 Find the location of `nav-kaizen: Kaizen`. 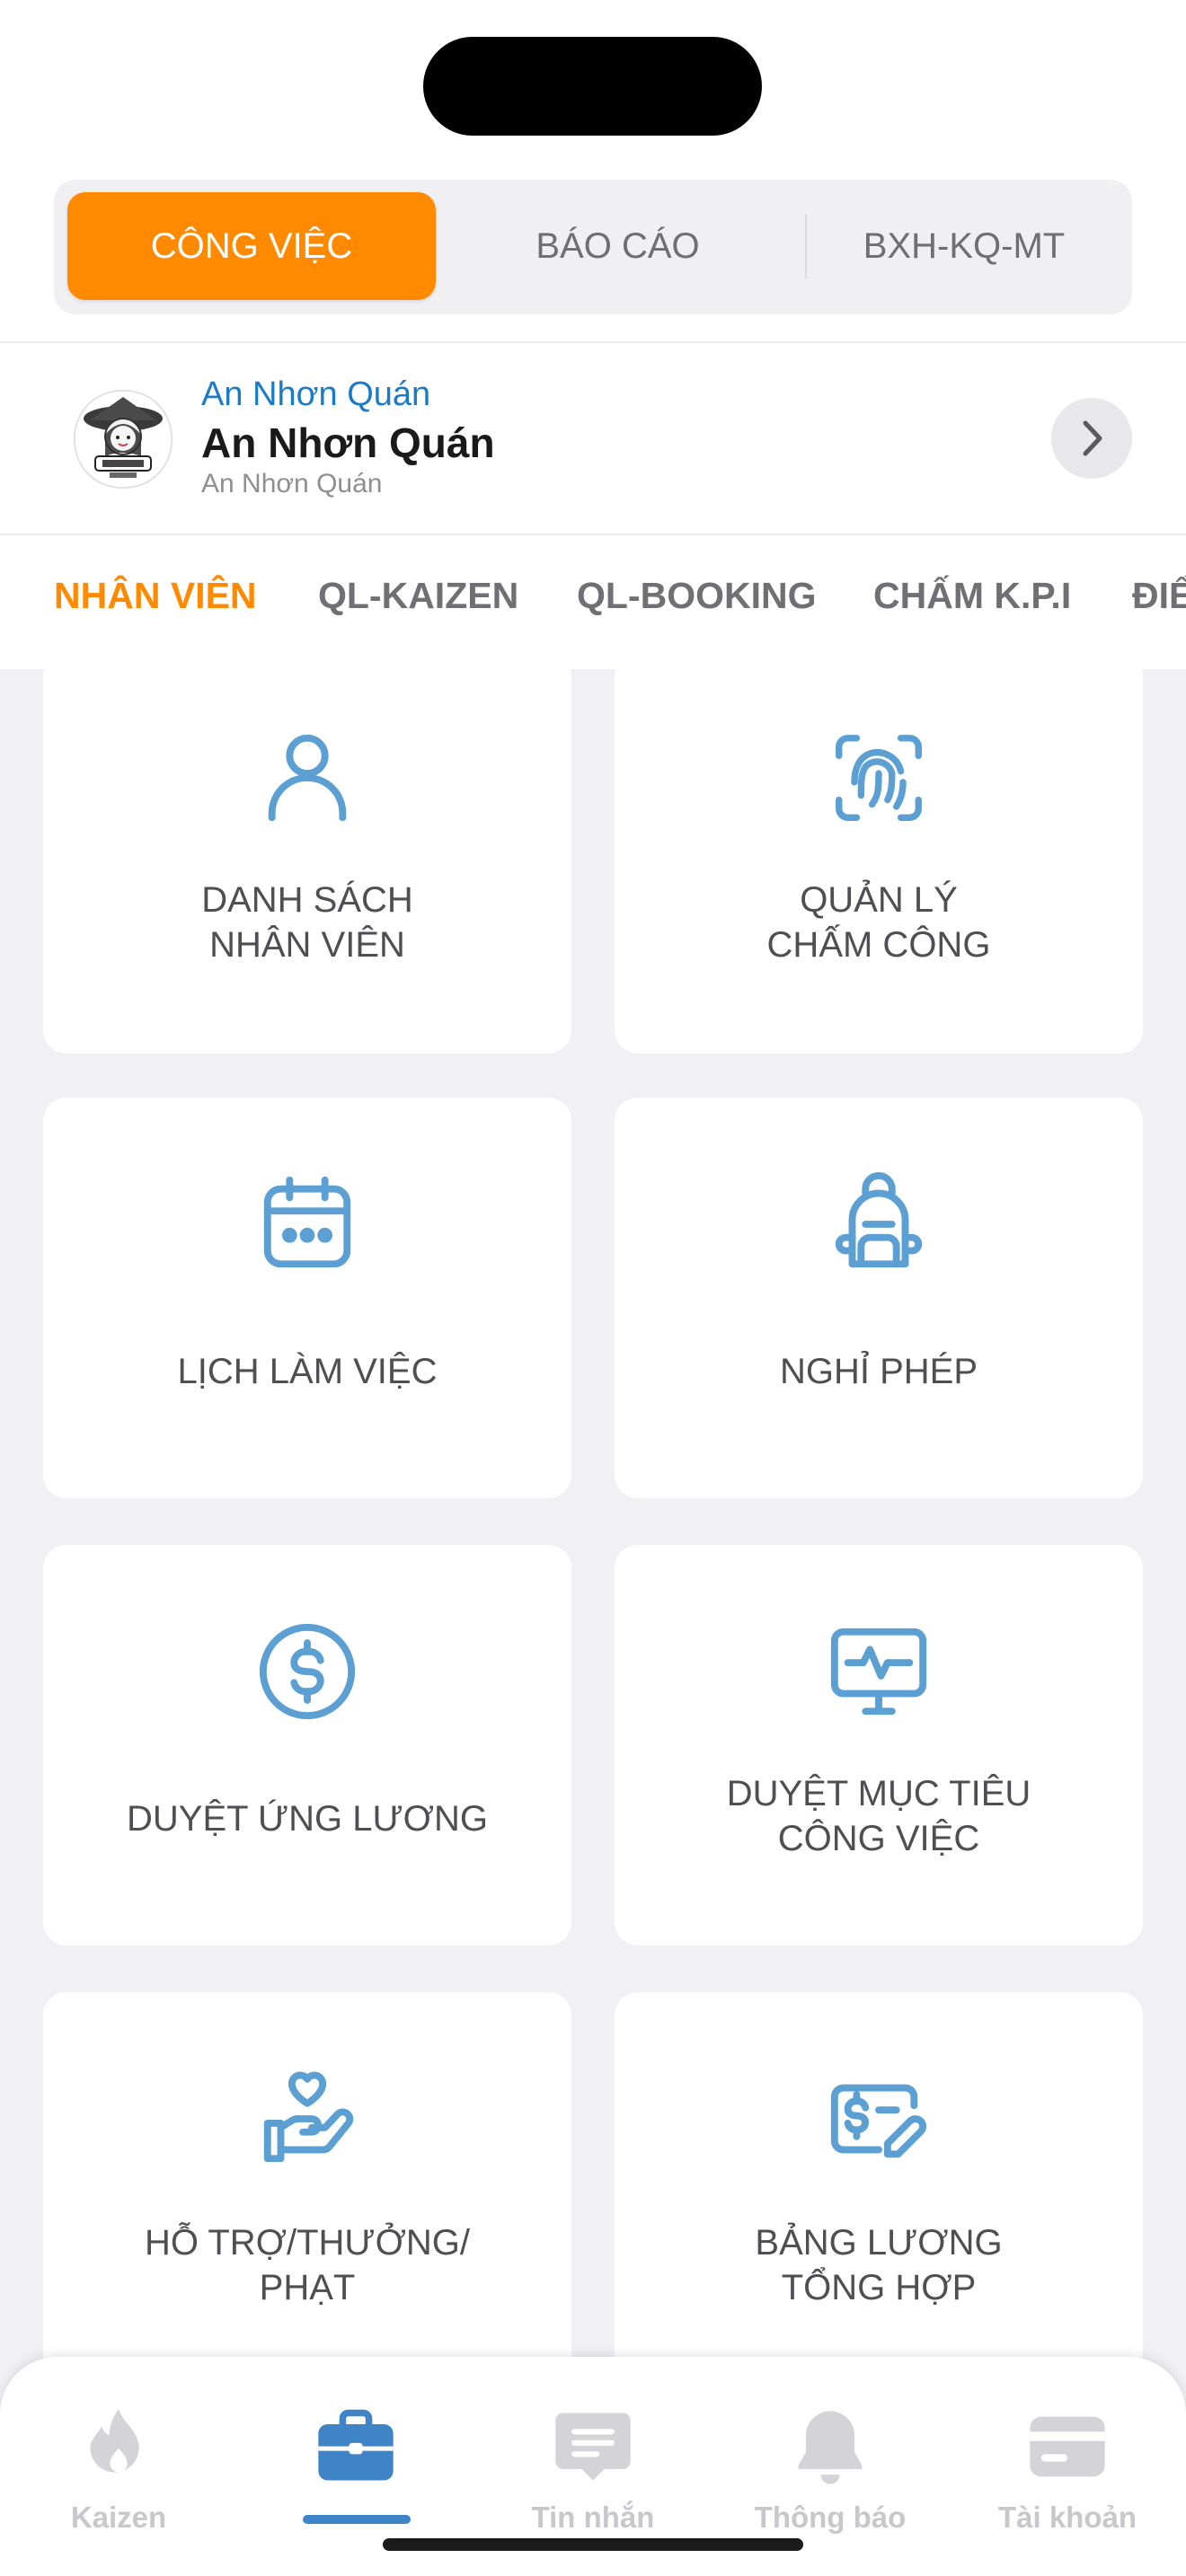

nav-kaizen: Kaizen is located at coordinates (118, 2466).